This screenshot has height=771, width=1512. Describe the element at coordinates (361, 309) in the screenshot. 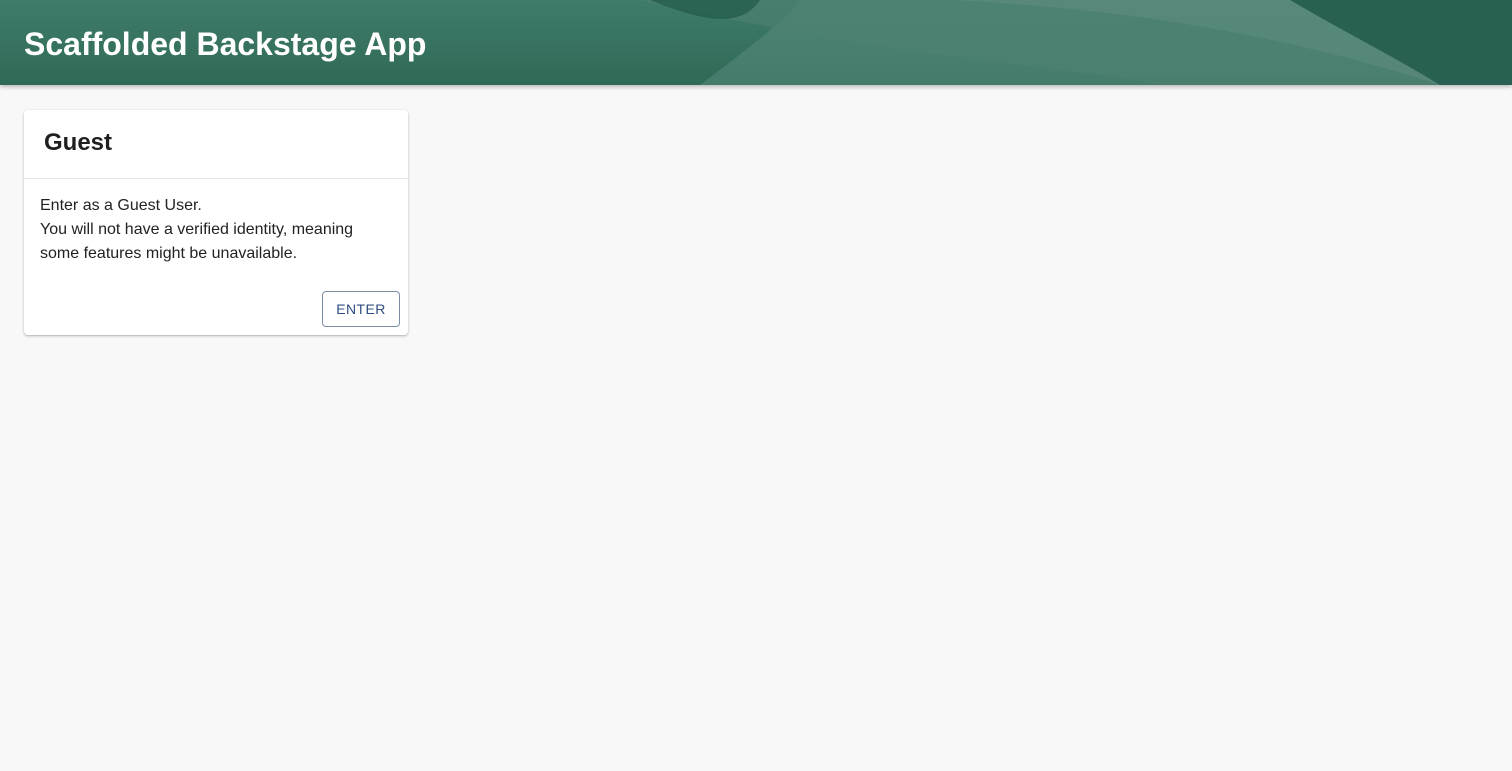

I see `enter-button: ENTER` at that location.